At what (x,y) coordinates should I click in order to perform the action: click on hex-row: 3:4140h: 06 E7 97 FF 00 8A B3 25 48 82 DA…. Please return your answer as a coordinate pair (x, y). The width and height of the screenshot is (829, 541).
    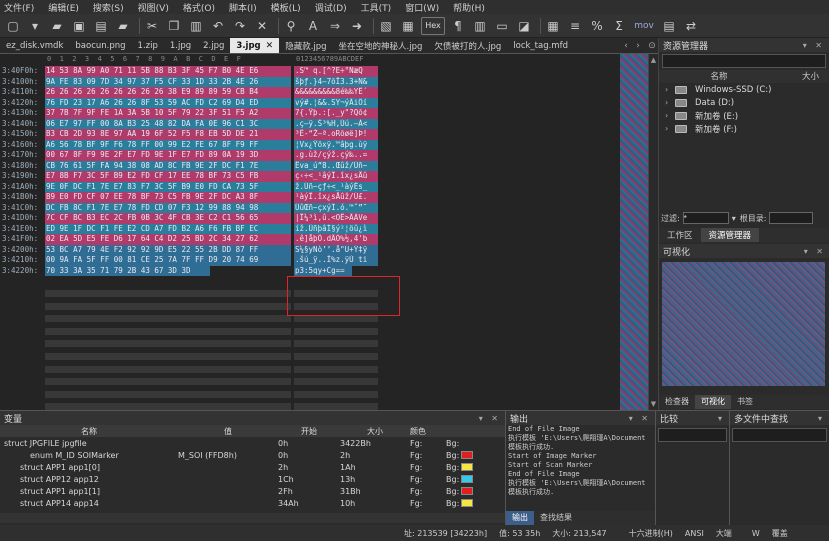
    Looking at the image, I should click on (310, 123).